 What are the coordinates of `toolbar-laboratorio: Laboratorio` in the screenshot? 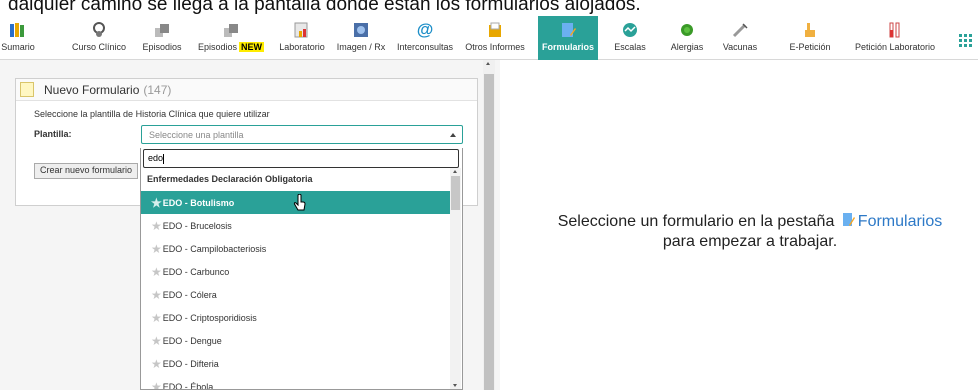 It's located at (302, 38).